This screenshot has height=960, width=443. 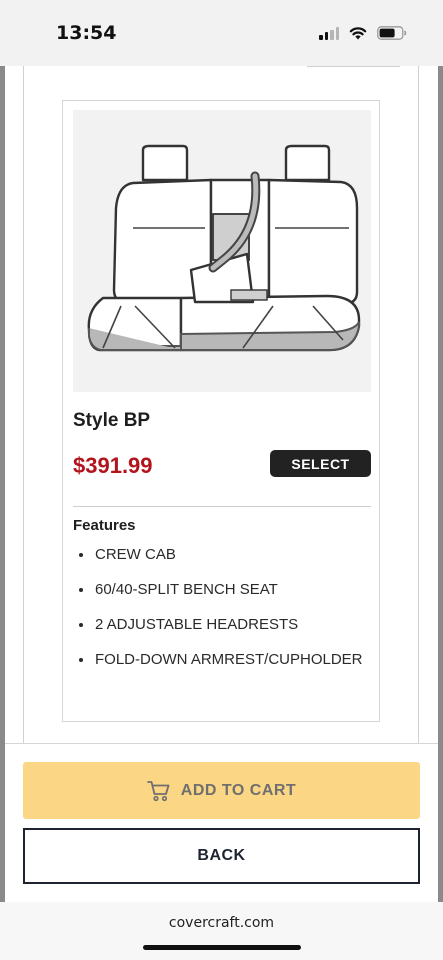 I want to click on status-icons, so click(x=363, y=33).